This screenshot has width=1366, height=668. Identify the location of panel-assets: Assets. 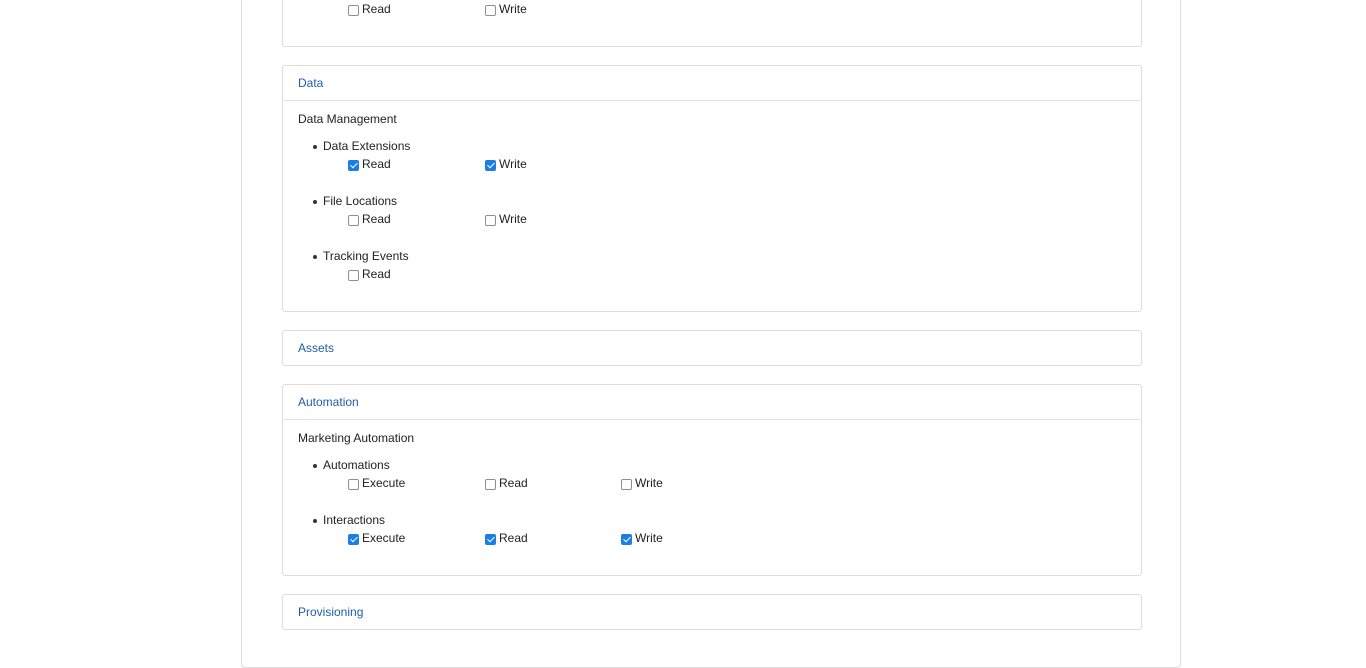
(712, 348).